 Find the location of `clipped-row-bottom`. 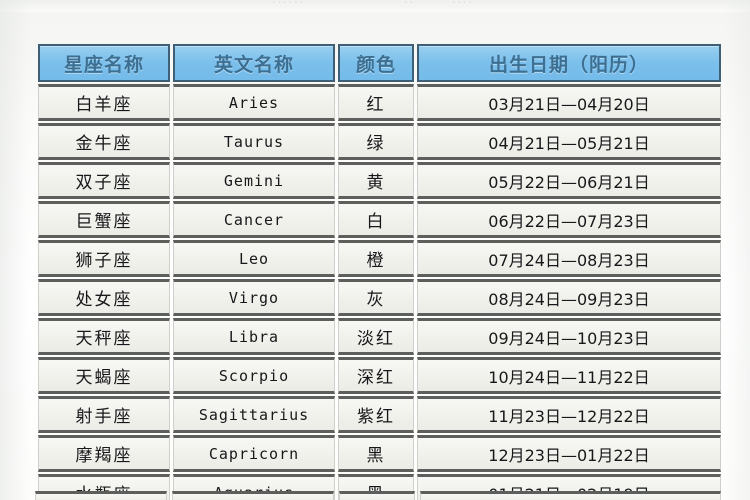

clipped-row-bottom is located at coordinates (378, 495).